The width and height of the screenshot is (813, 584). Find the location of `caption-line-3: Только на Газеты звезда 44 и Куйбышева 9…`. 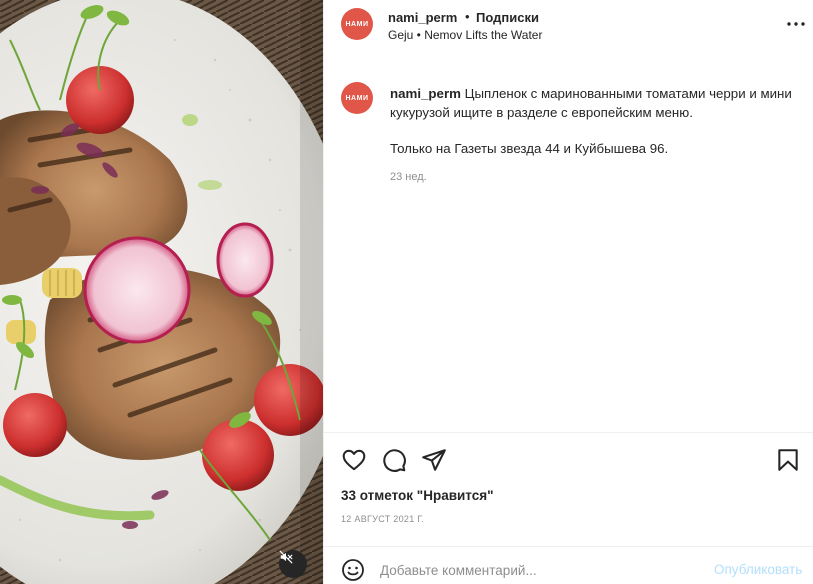

caption-line-3: Только на Газеты звезда 44 и Куйбышева 9… is located at coordinates (529, 148).